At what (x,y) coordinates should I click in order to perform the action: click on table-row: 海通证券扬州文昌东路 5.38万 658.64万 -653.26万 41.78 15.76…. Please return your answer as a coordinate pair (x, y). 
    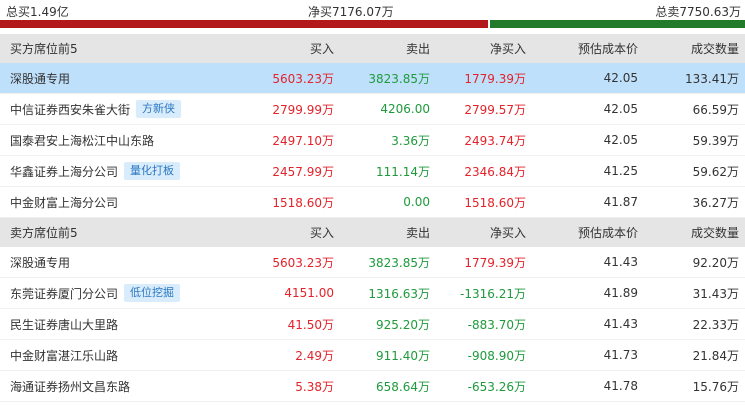
    Looking at the image, I should click on (372, 386).